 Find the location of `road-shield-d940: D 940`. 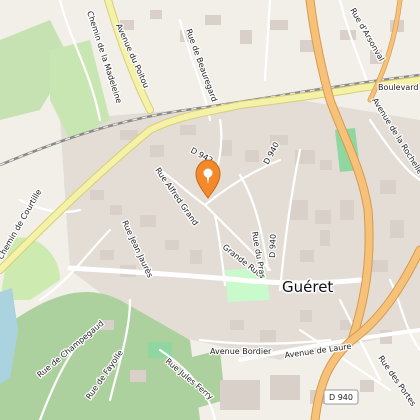

road-shield-d940: D 940 is located at coordinates (341, 397).